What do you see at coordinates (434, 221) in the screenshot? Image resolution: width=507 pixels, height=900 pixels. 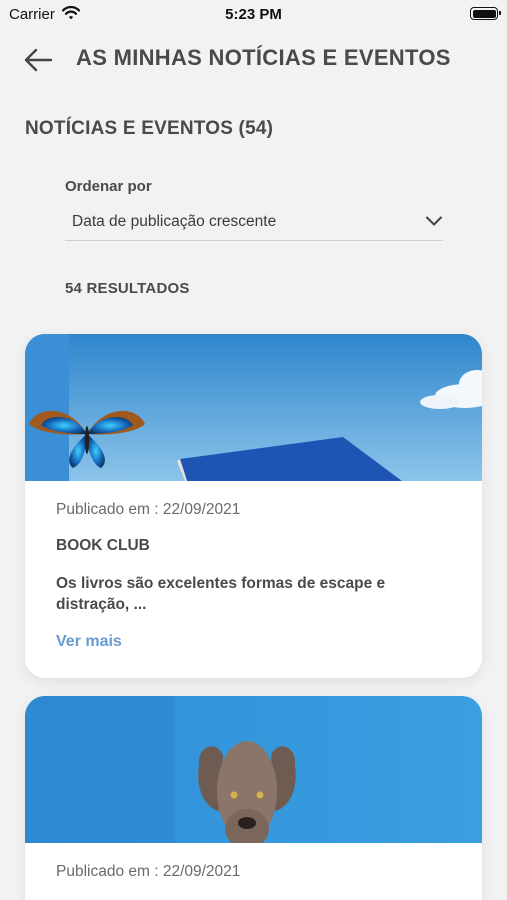 I see `chevron-down-icon` at bounding box center [434, 221].